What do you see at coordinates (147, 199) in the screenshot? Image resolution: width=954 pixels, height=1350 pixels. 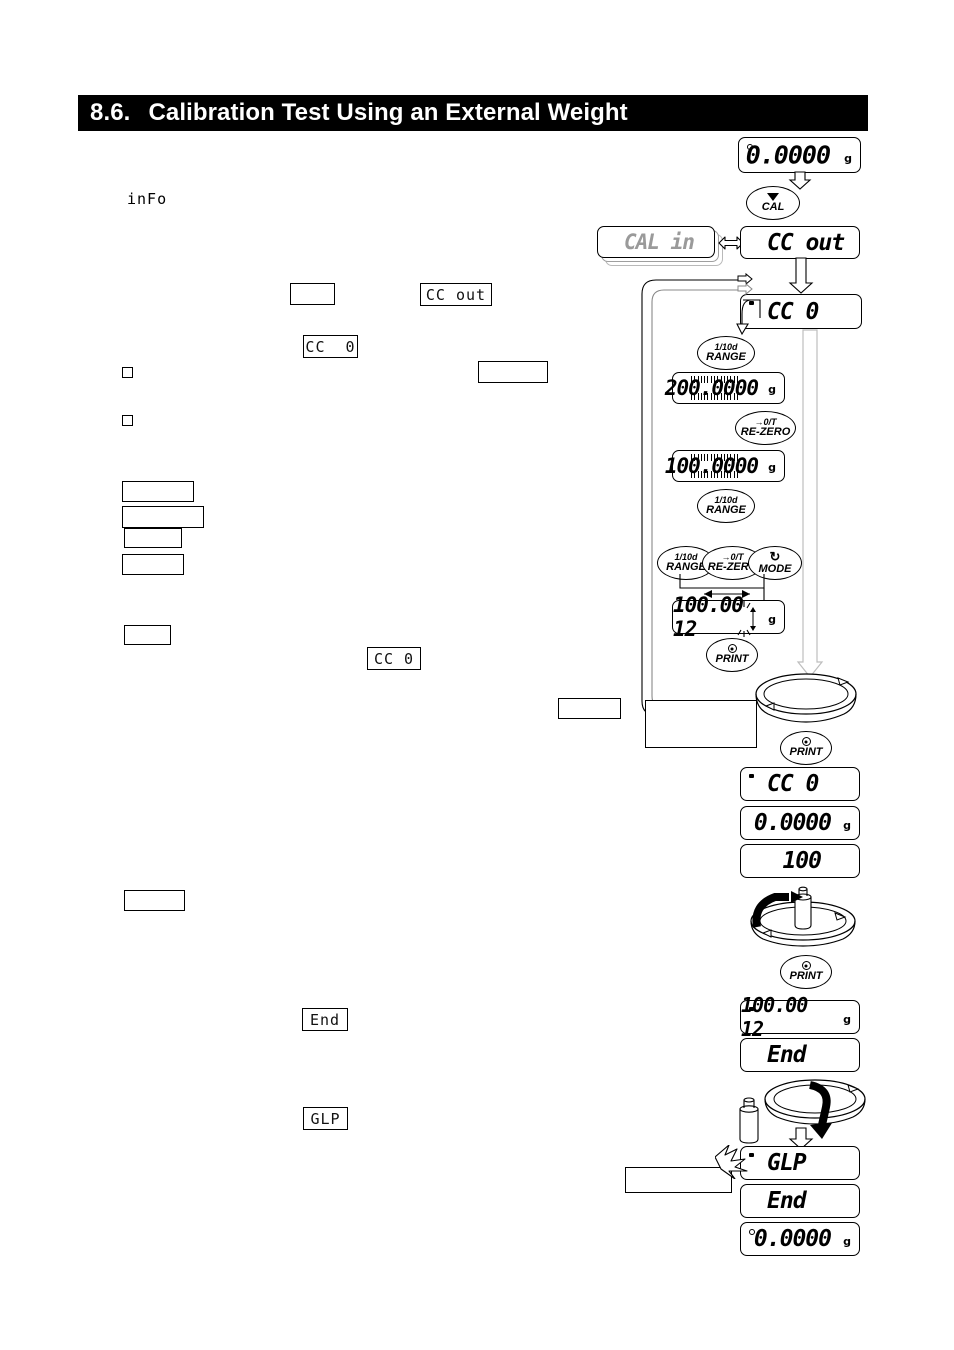 I see `info-label: inFo` at bounding box center [147, 199].